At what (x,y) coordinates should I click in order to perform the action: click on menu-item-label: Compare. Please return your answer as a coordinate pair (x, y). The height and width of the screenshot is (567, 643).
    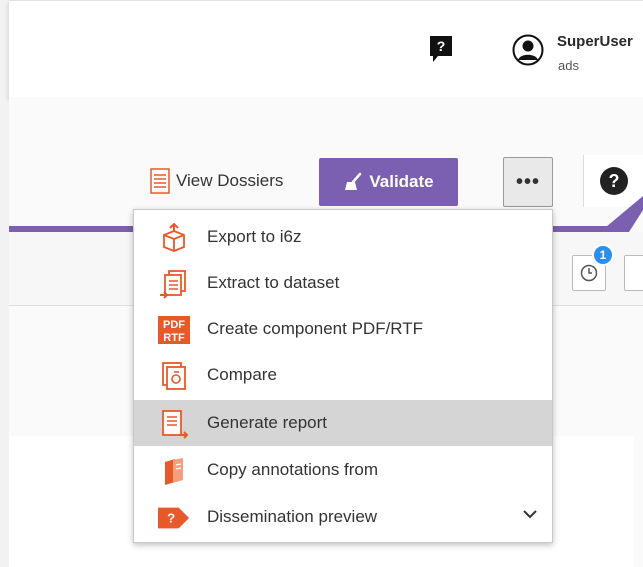
    Looking at the image, I should click on (242, 374).